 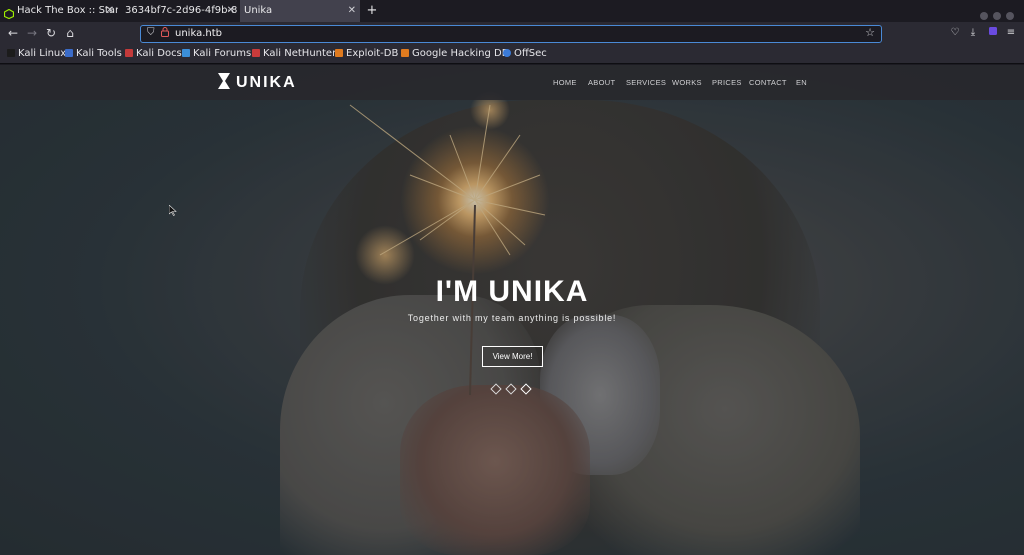 What do you see at coordinates (70, 33) in the screenshot?
I see `home-icon: ⌂` at bounding box center [70, 33].